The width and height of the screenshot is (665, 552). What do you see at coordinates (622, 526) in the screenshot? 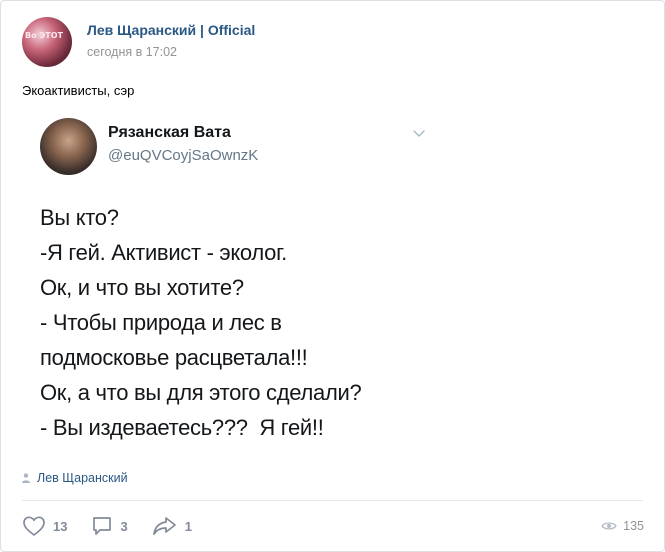
I see `views-counter: 135` at bounding box center [622, 526].